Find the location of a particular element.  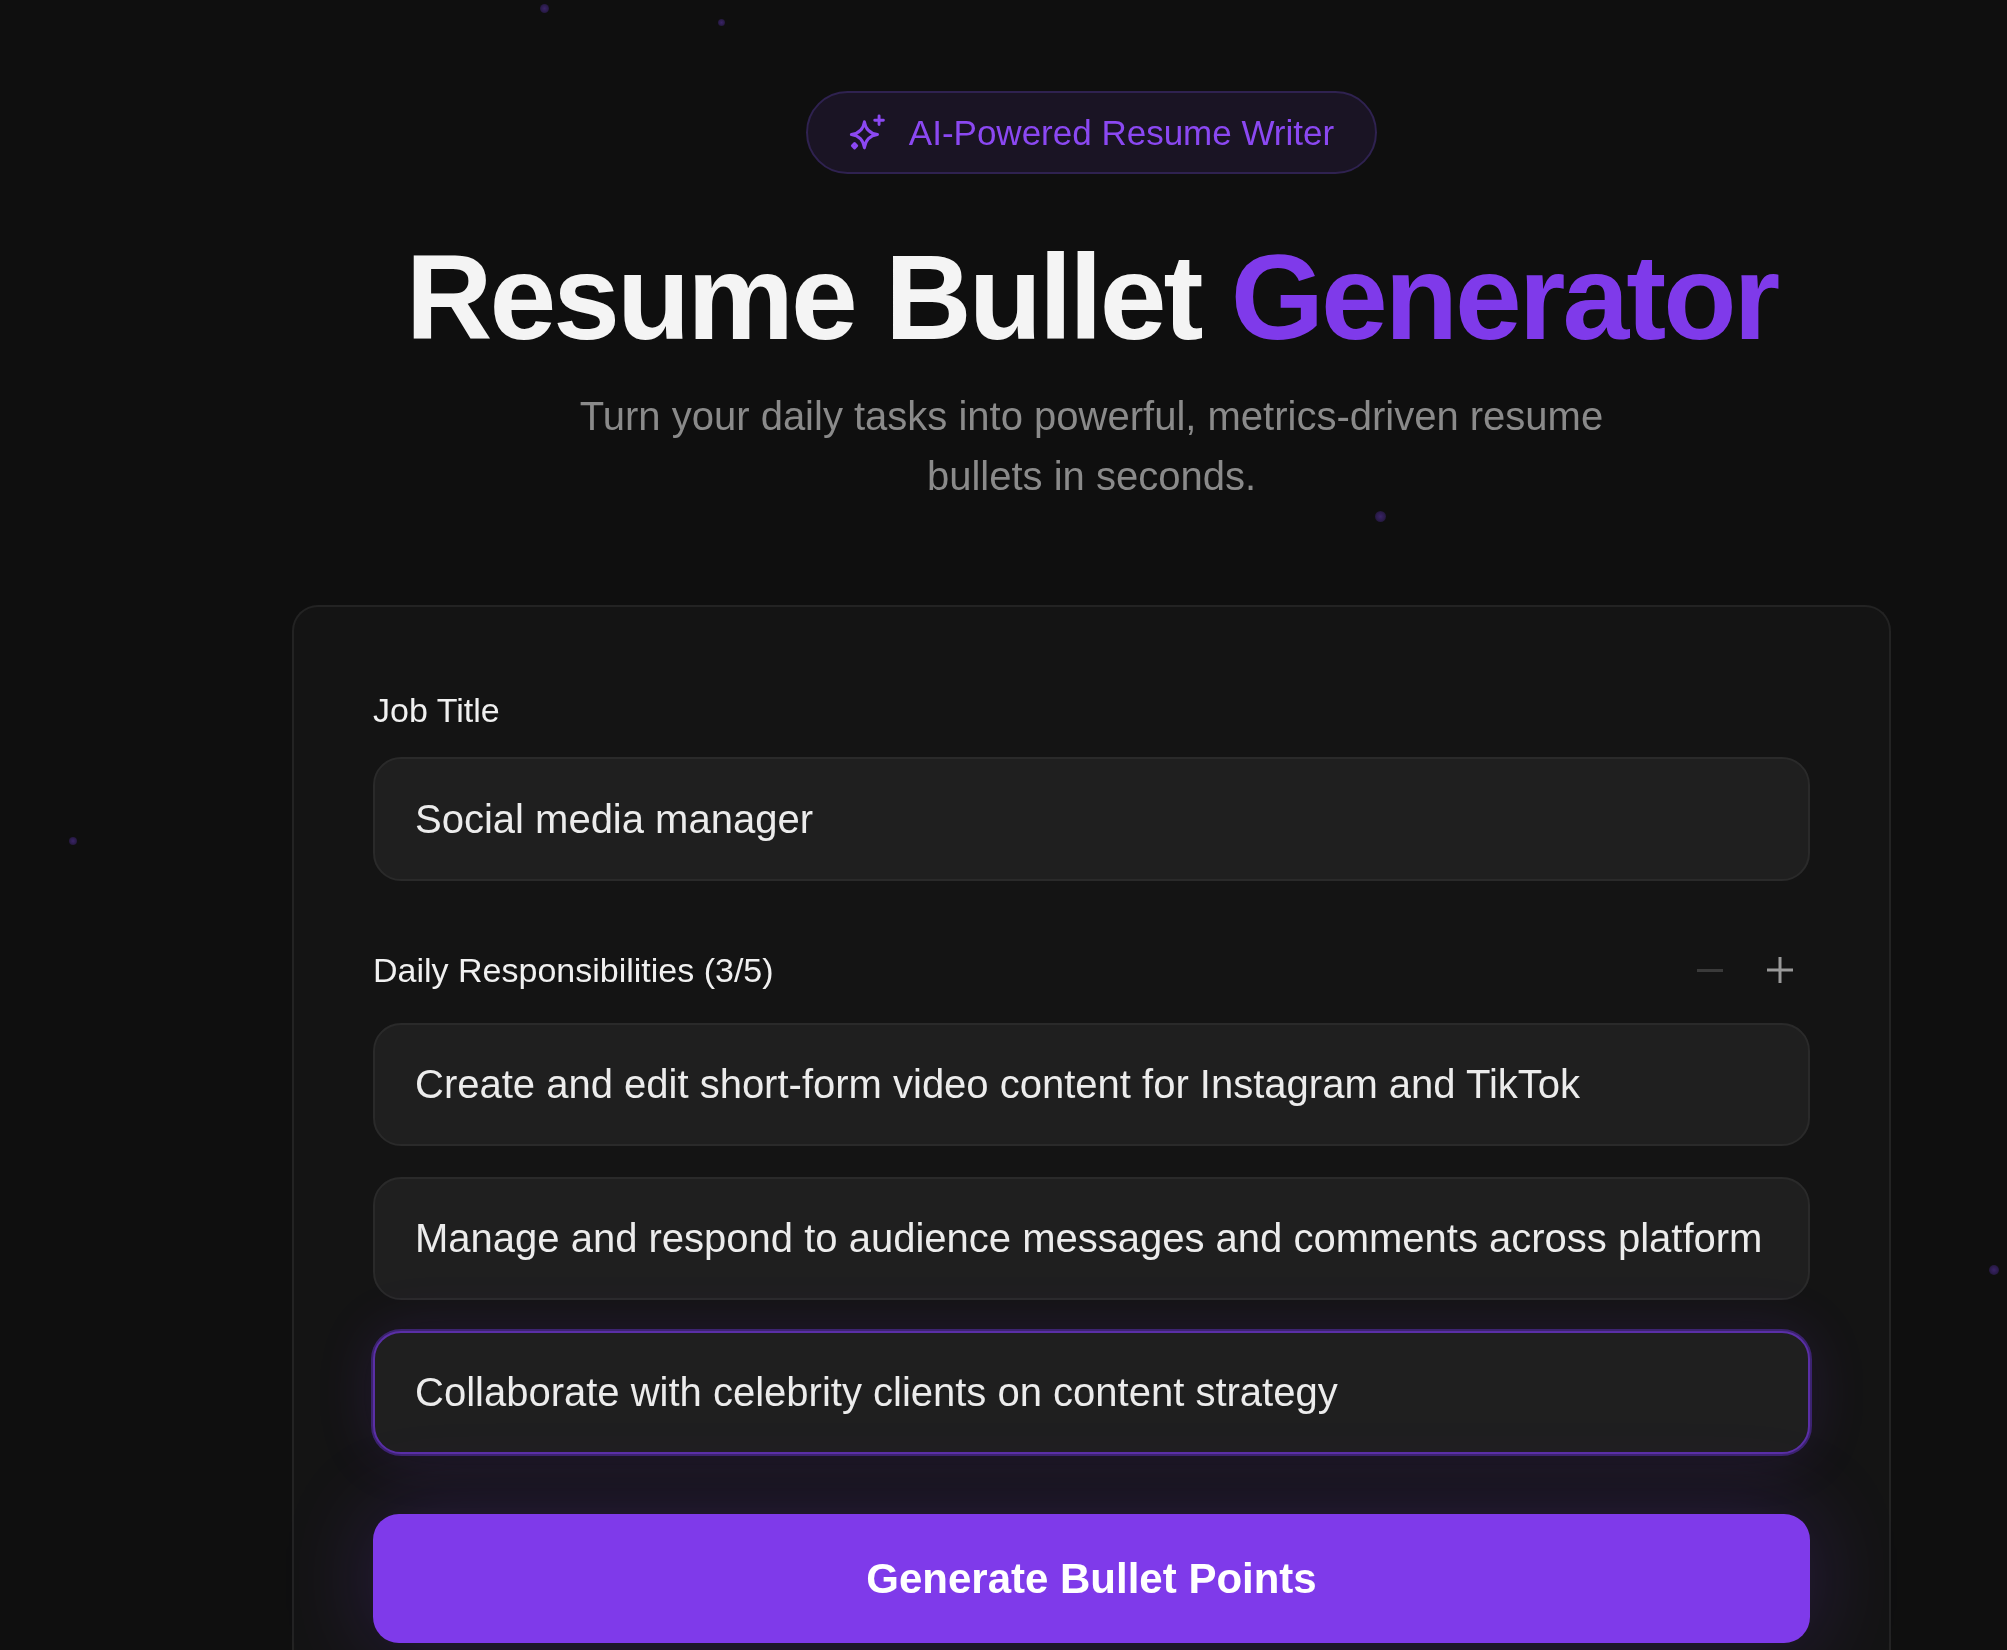

field-label: Job Title is located at coordinates (436, 710).